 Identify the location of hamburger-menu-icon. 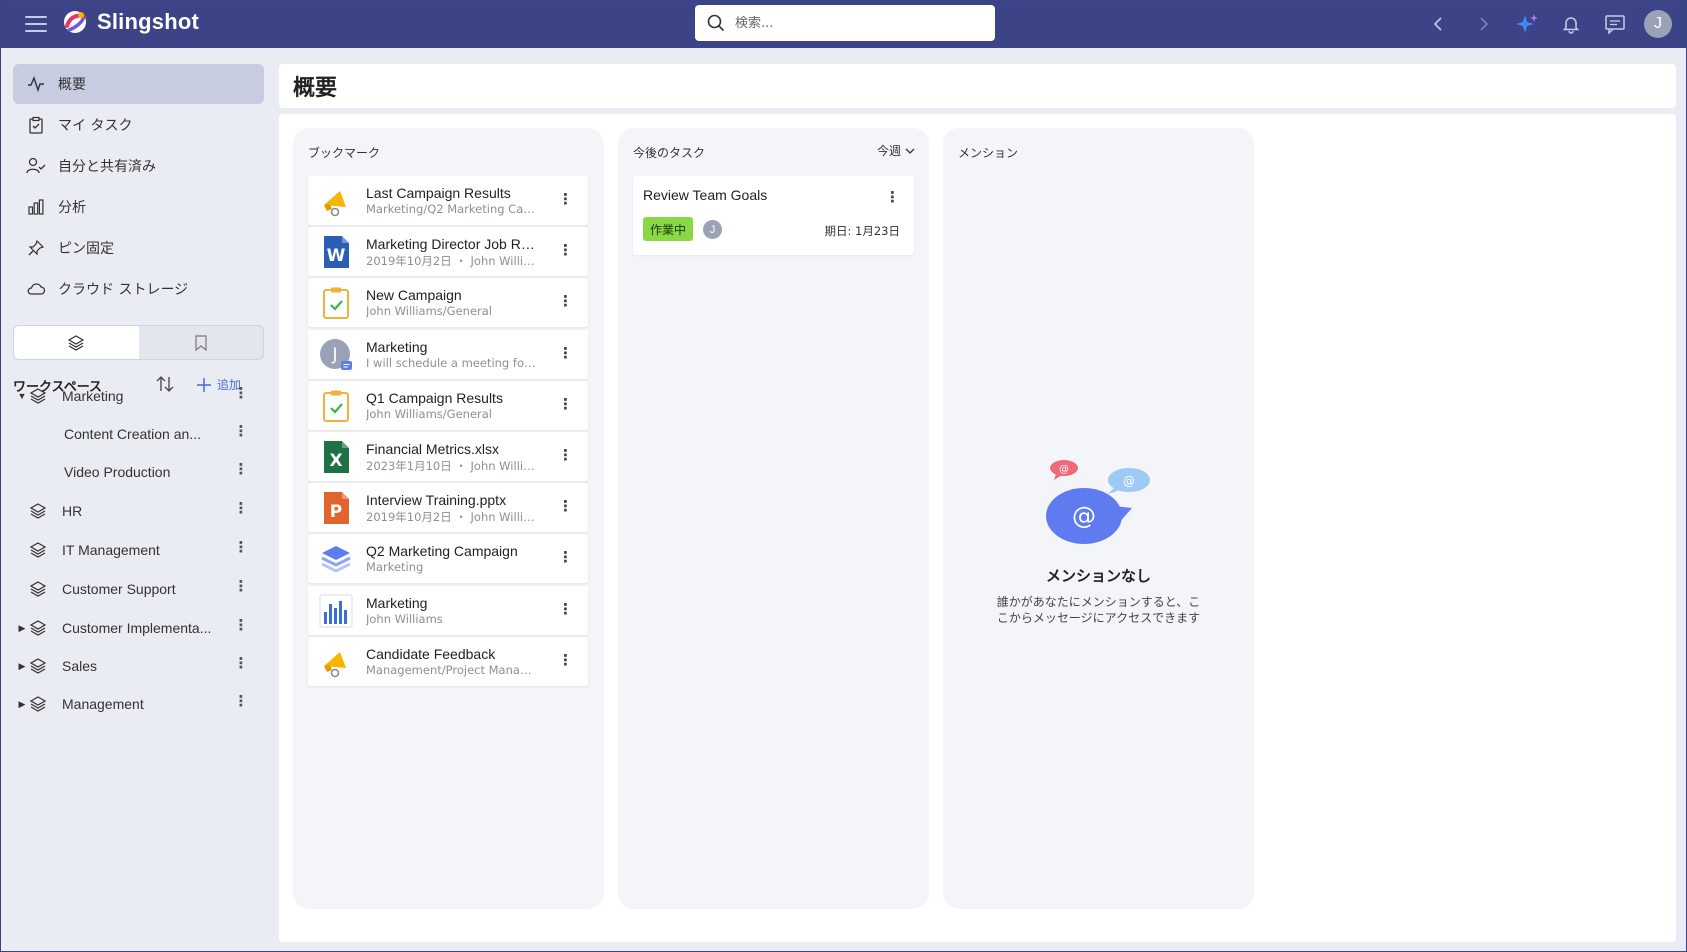
(36, 24).